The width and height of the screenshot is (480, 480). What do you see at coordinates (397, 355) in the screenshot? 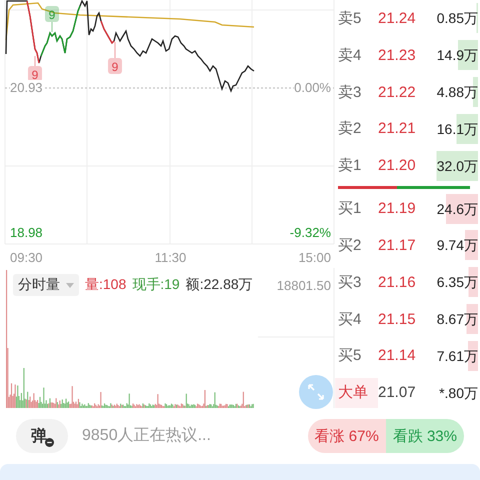
I see `order-price: 21.14` at bounding box center [397, 355].